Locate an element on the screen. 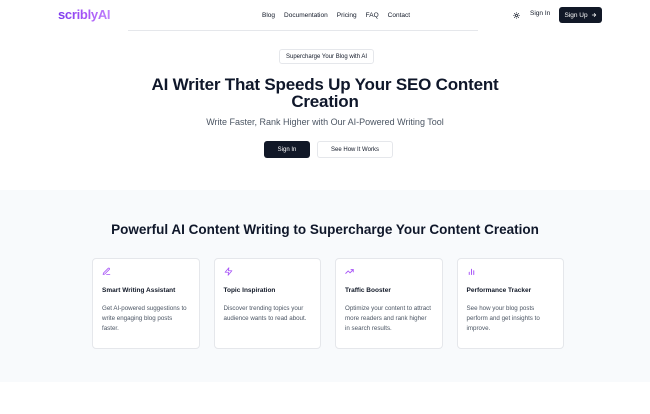 Image resolution: width=650 pixels, height=414 pixels. header-divider is located at coordinates (303, 30).